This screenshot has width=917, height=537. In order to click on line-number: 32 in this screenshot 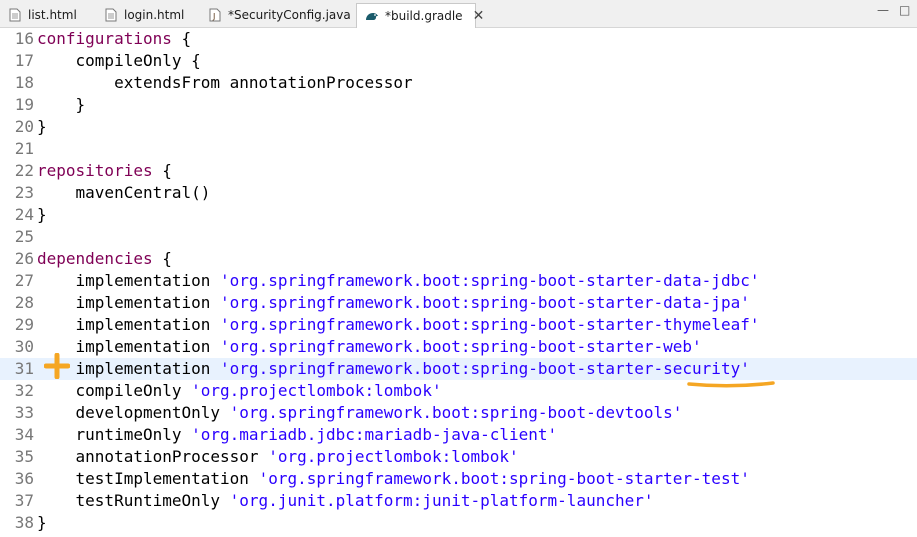, I will do `click(24, 390)`.